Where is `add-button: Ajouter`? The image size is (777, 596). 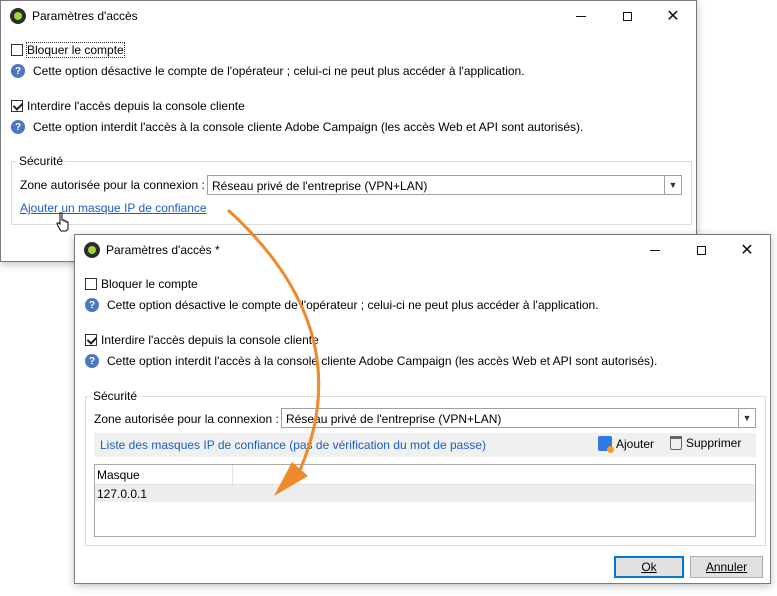 add-button: Ajouter is located at coordinates (626, 444).